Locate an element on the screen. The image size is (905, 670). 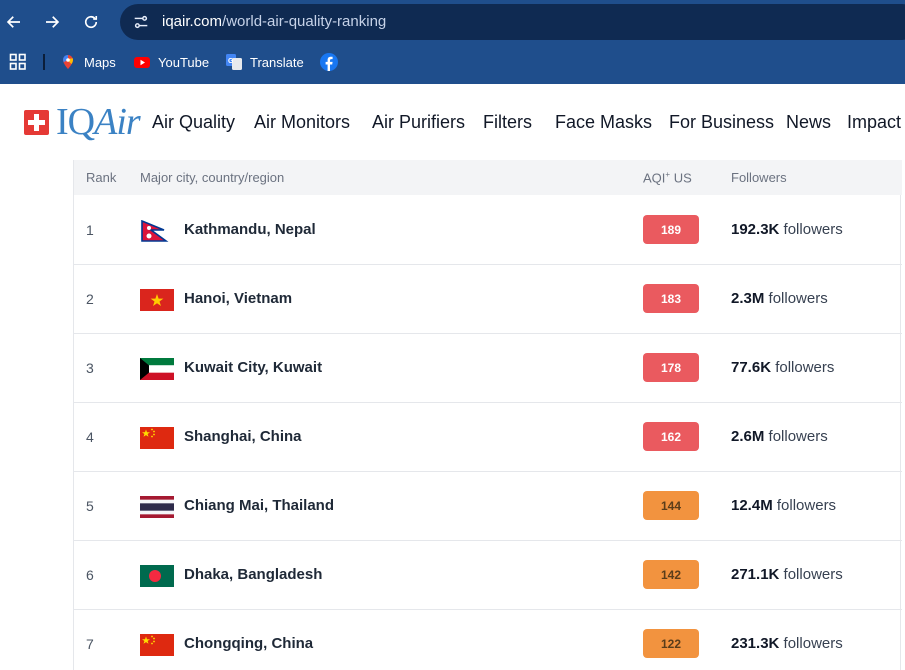
aqi-badge: 162 is located at coordinates (671, 436).